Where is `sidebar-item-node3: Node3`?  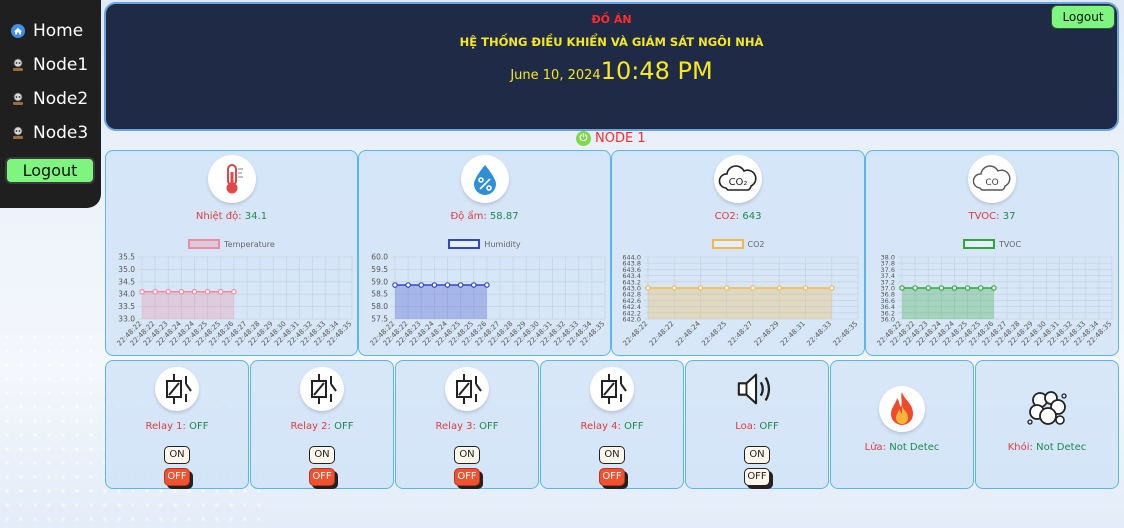 sidebar-item-node3: Node3 is located at coordinates (50, 133).